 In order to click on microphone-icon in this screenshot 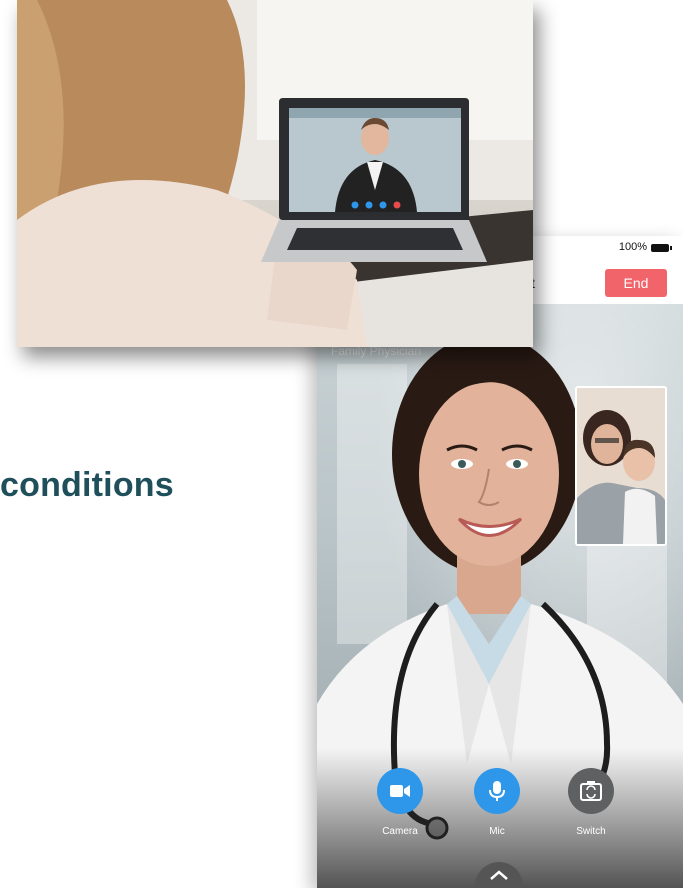, I will do `click(497, 791)`.